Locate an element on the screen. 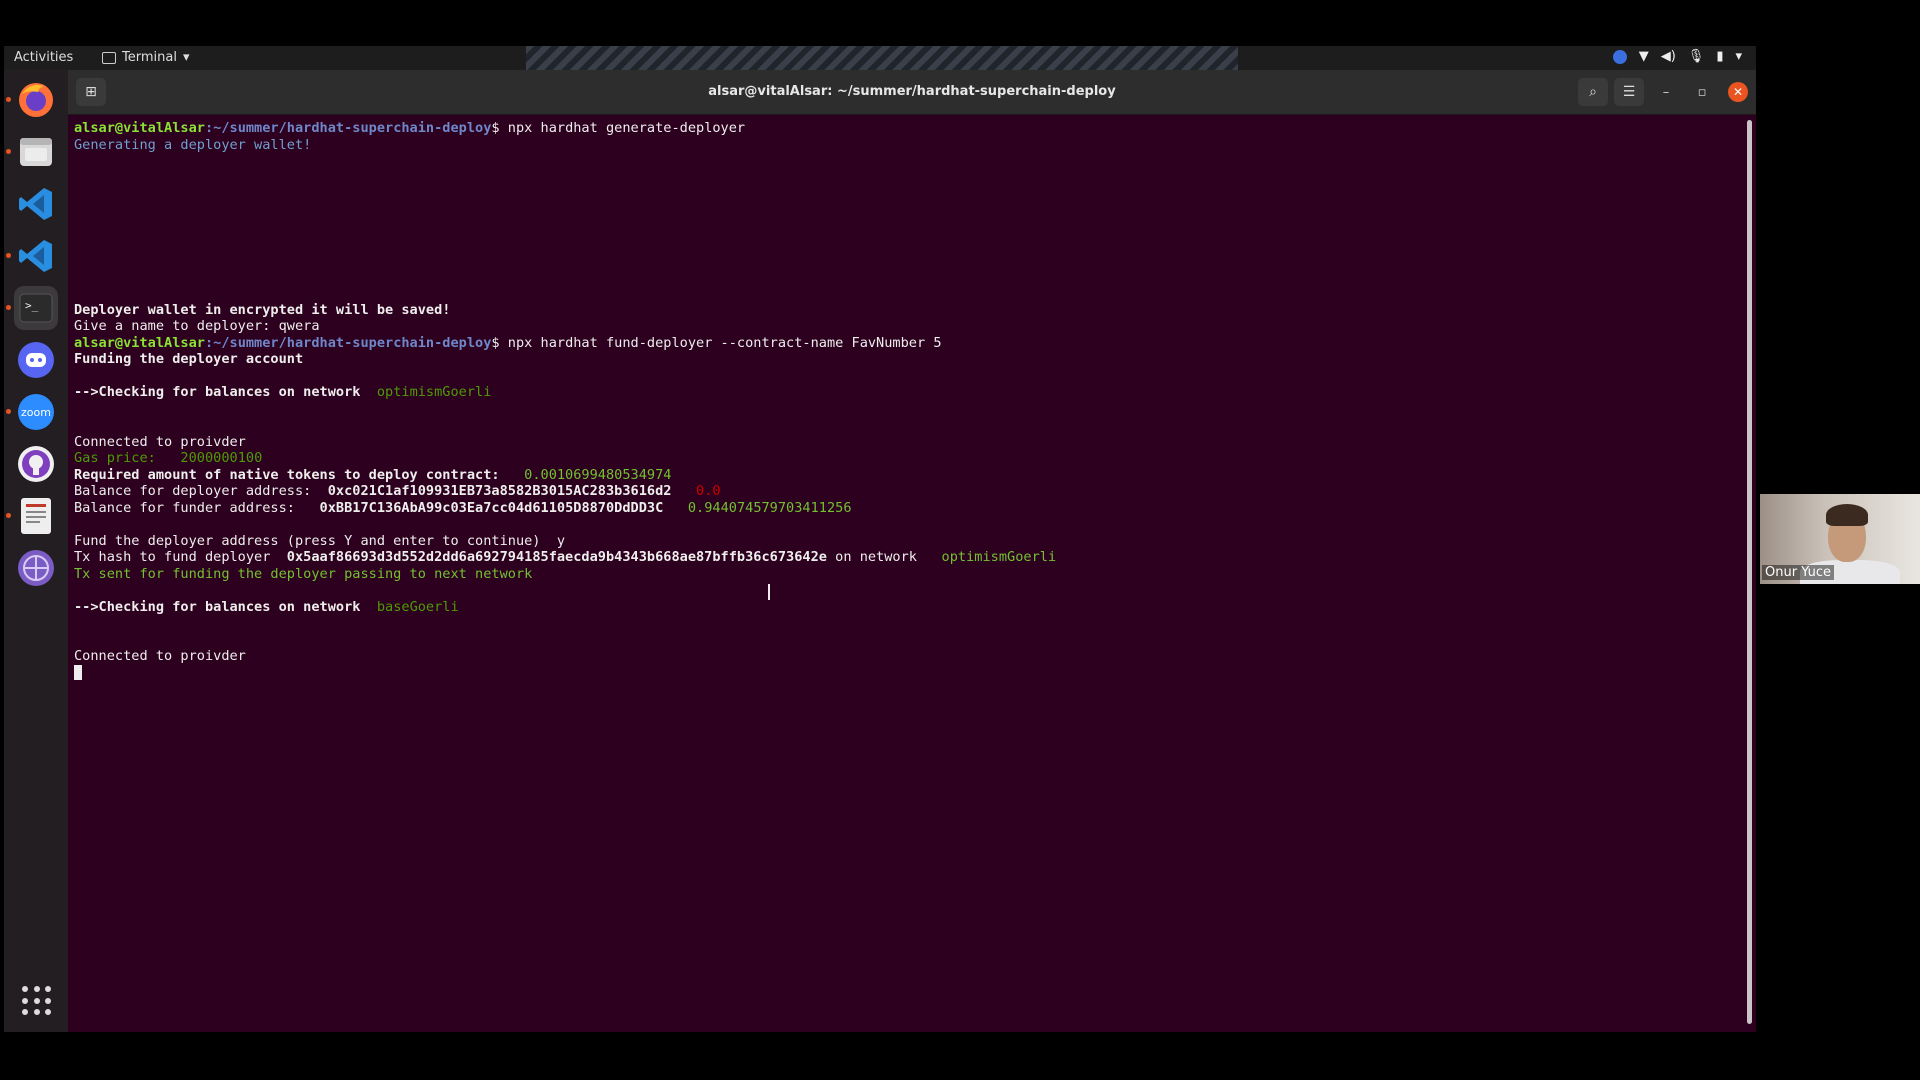  dock-files is located at coordinates (32, 152).